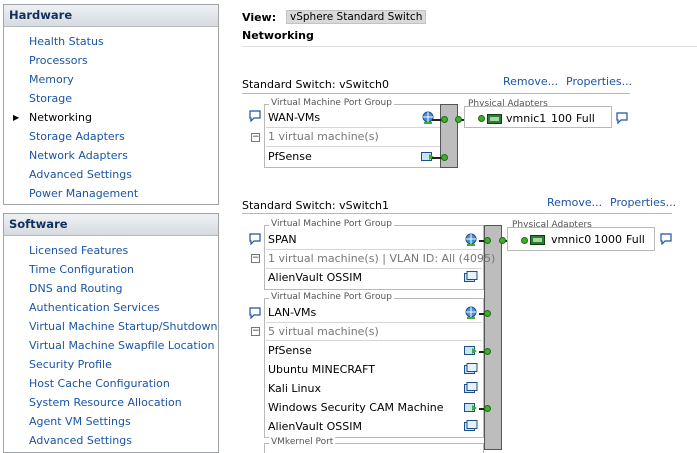  I want to click on nav-host-cache-configuration: Host Cache Configuration, so click(111, 383).